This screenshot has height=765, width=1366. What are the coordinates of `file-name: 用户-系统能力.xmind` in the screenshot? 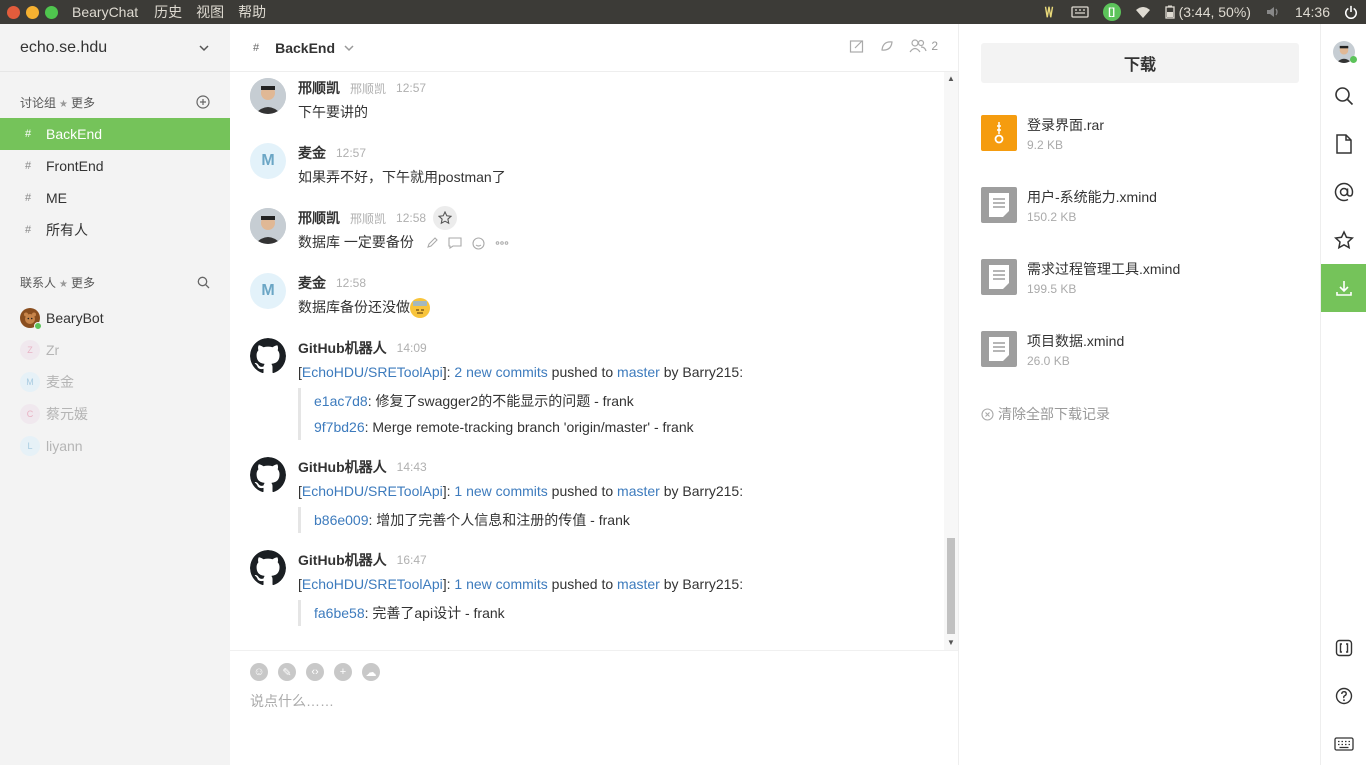 It's located at (1092, 197).